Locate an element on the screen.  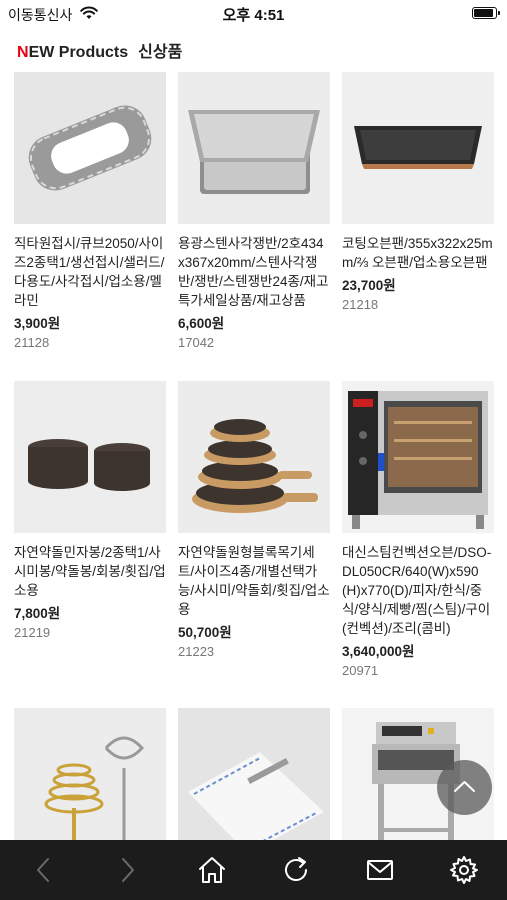
gear-icon is located at coordinates (464, 870).